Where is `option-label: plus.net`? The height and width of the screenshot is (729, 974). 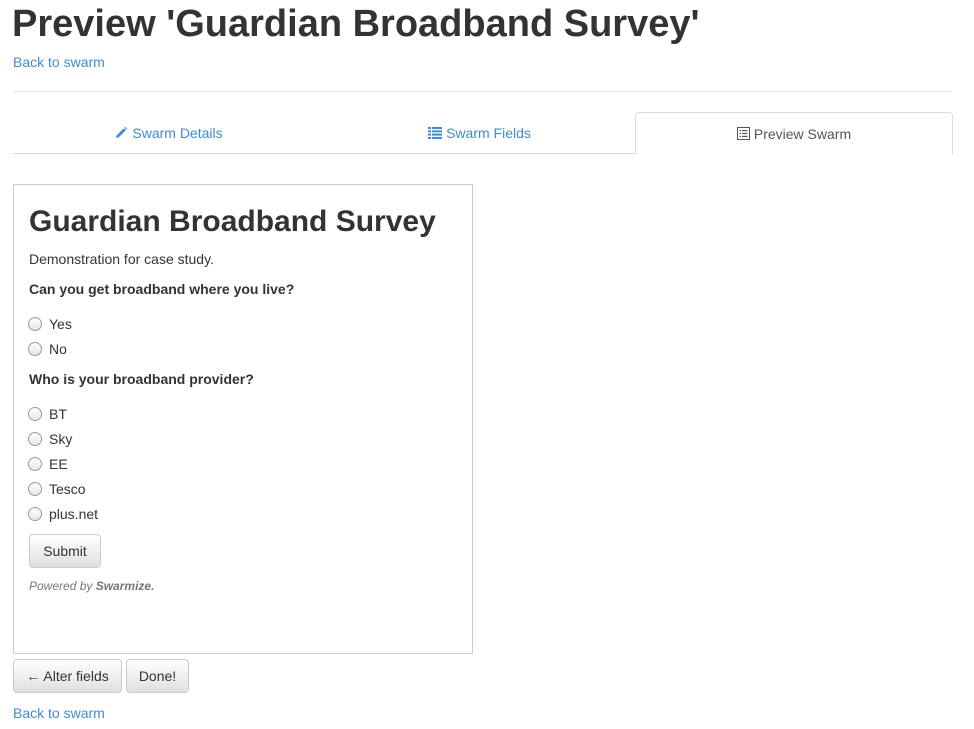 option-label: plus.net is located at coordinates (74, 514).